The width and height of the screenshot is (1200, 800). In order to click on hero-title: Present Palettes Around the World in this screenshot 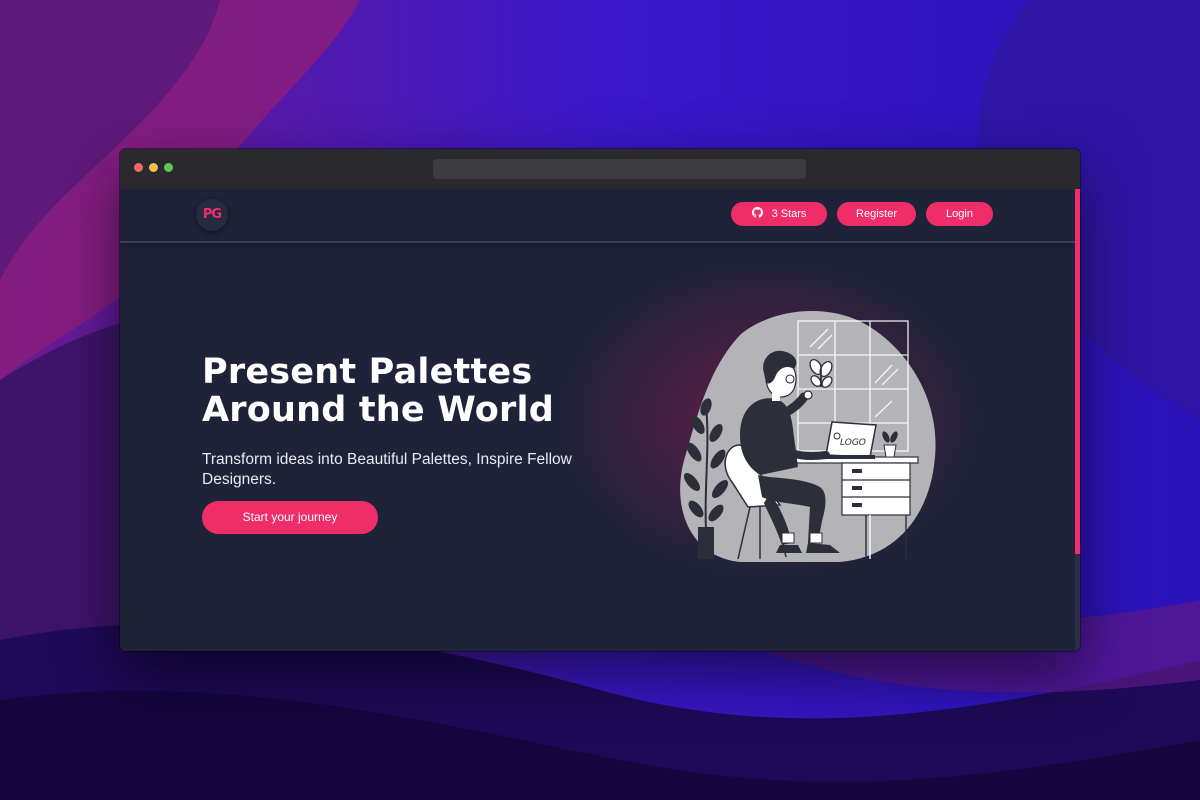, I will do `click(402, 391)`.